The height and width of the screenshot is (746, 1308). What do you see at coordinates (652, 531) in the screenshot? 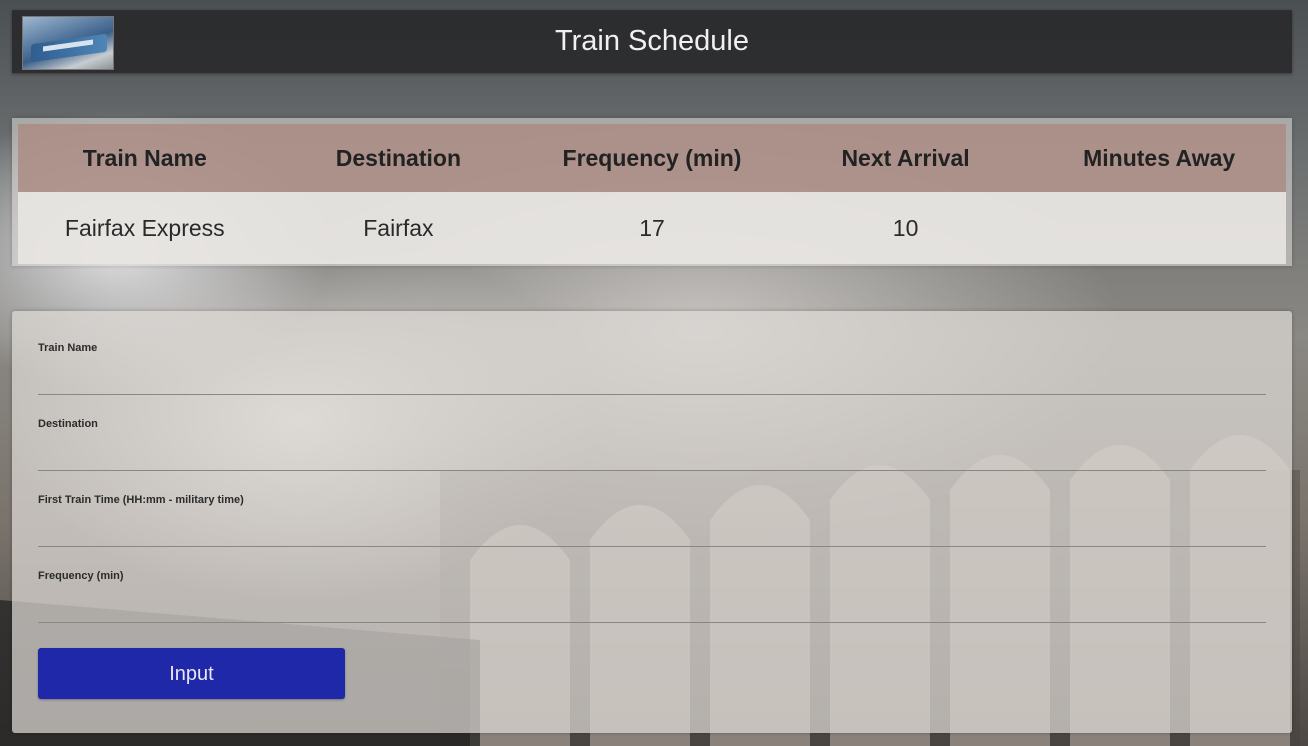
I see `first-train-time-input` at bounding box center [652, 531].